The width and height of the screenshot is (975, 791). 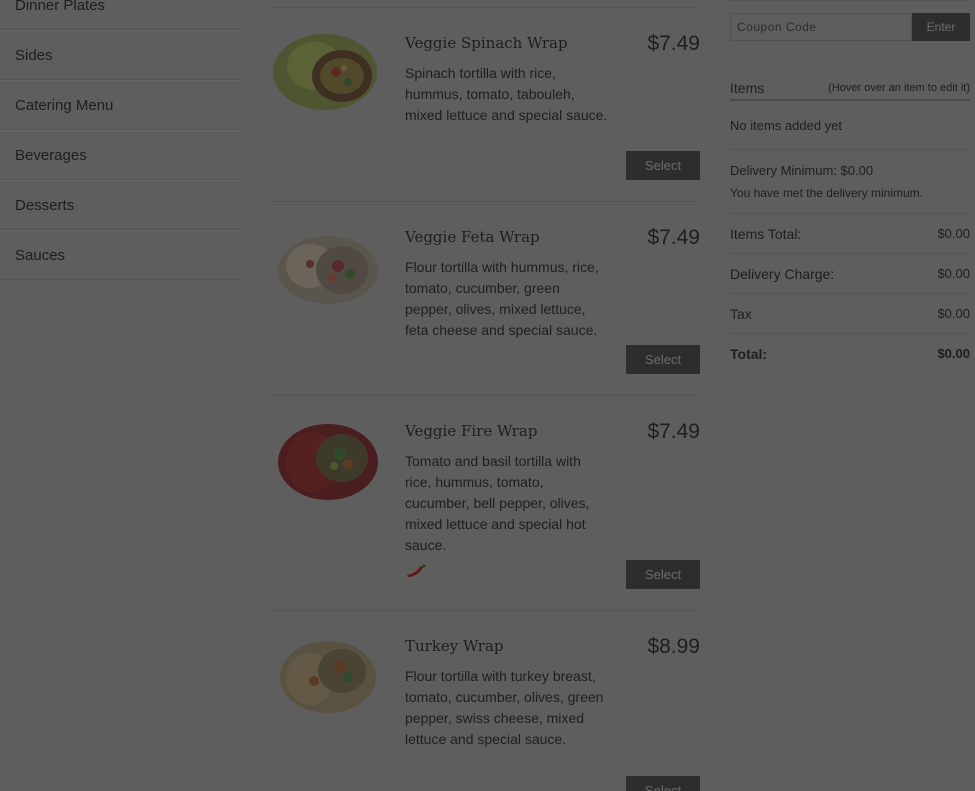 I want to click on item-name: Veggie Spinach Wrap, so click(x=486, y=43).